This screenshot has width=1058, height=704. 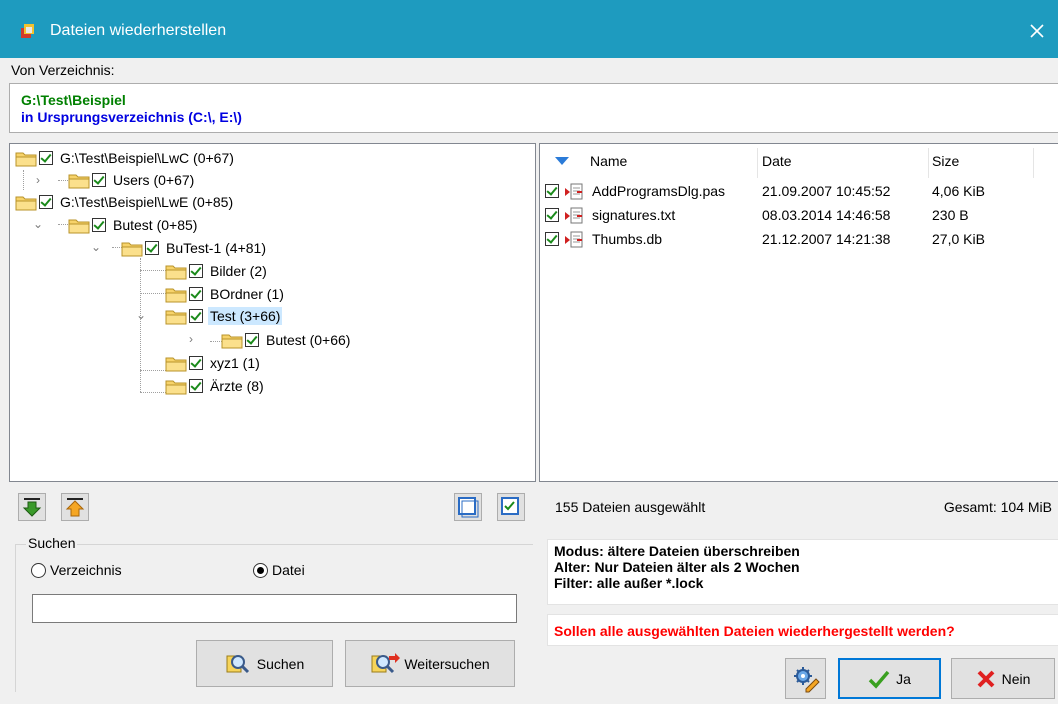 What do you see at coordinates (608, 161) in the screenshot?
I see `column-header-name: Name` at bounding box center [608, 161].